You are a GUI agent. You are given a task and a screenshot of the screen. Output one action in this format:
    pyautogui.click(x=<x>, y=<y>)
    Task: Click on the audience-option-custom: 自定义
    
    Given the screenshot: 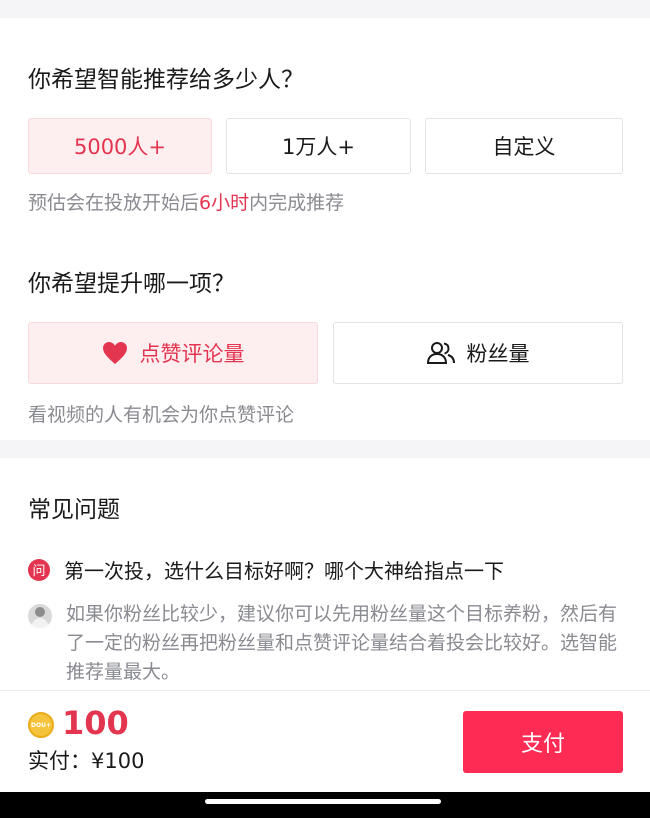 What is the action you would take?
    pyautogui.click(x=524, y=146)
    